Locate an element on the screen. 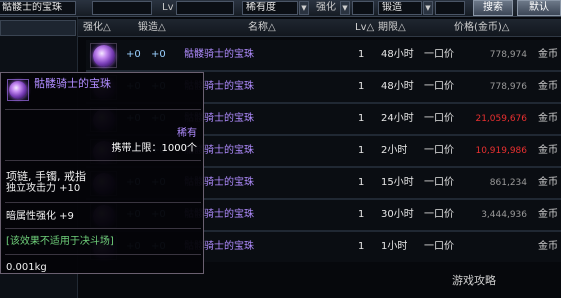 The height and width of the screenshot is (298, 561). item-search-input: 骷髅士的宝珠 is located at coordinates (38, 8).